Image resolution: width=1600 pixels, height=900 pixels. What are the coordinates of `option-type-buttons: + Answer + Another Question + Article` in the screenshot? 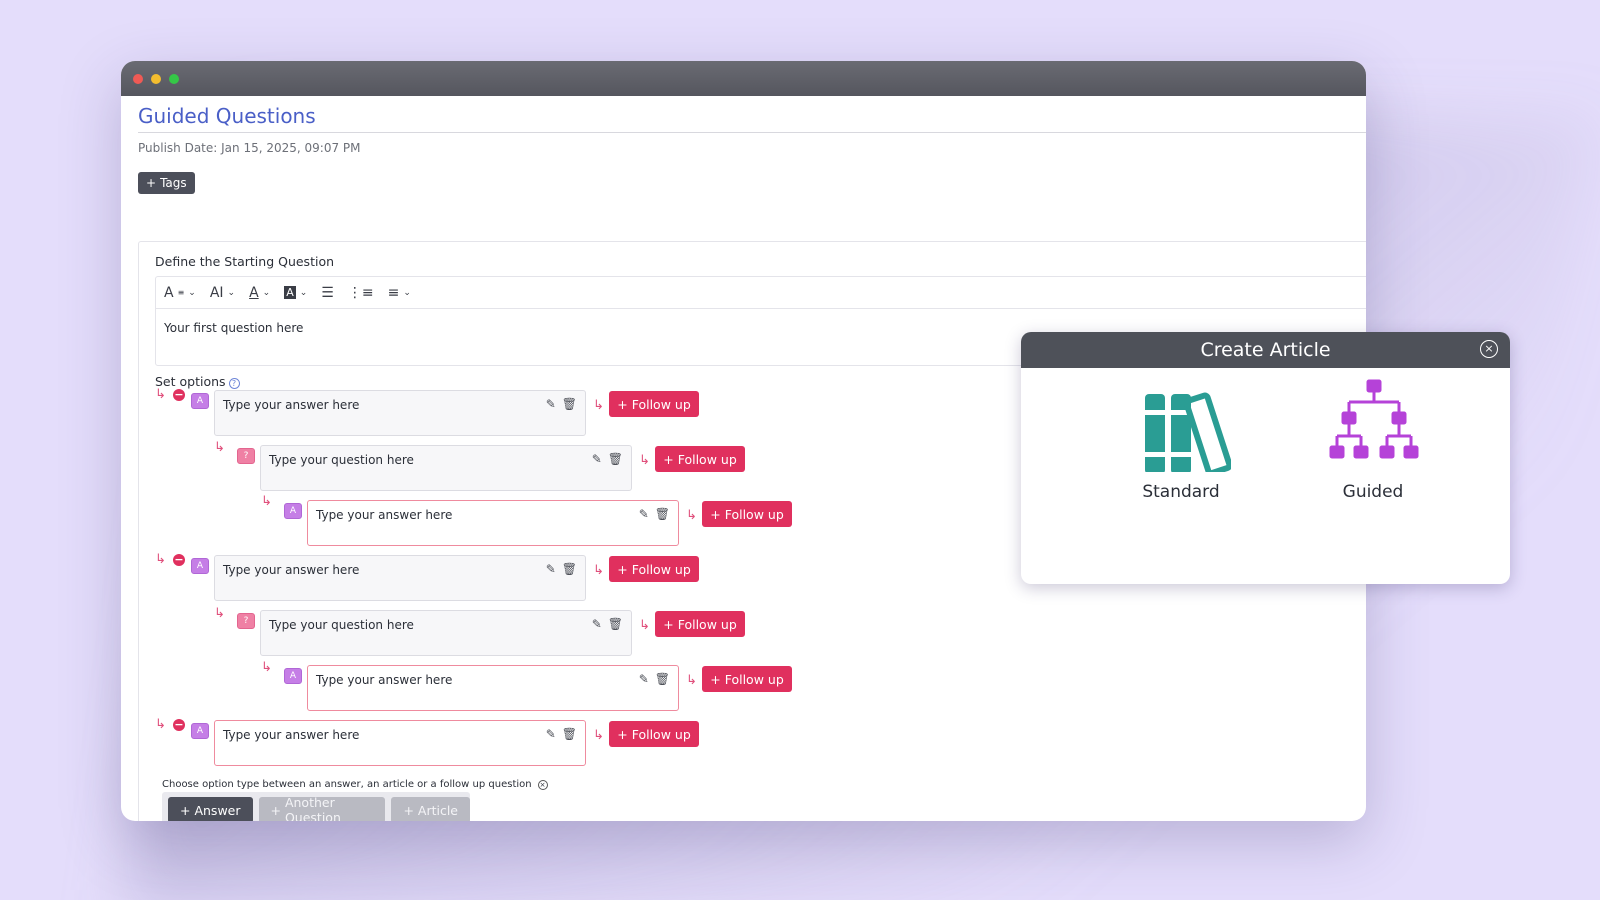 It's located at (316, 806).